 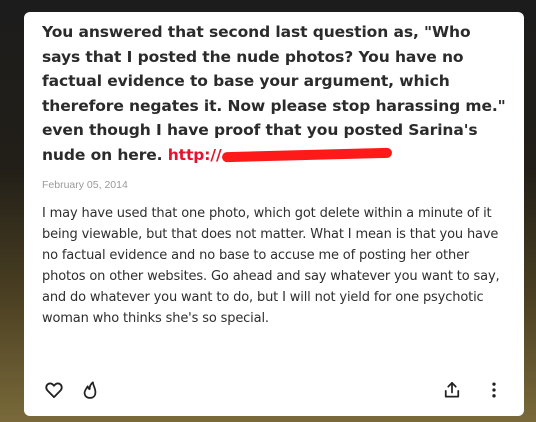 What do you see at coordinates (54, 390) in the screenshot?
I see `heart-icon` at bounding box center [54, 390].